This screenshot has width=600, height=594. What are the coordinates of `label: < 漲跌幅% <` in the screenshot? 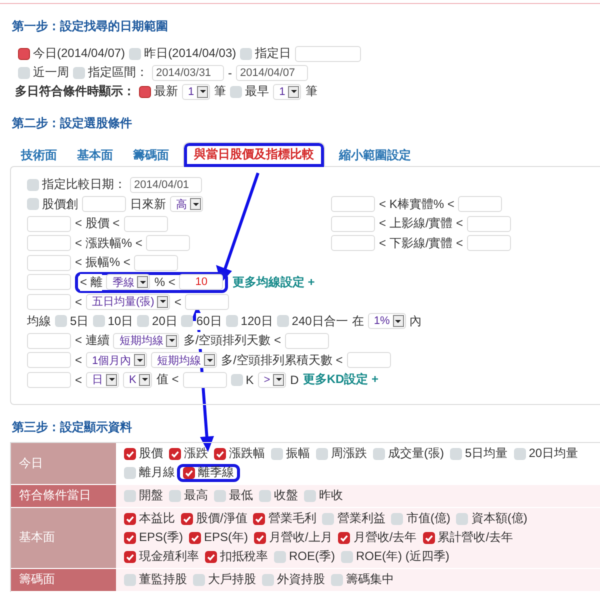 It's located at (108, 243).